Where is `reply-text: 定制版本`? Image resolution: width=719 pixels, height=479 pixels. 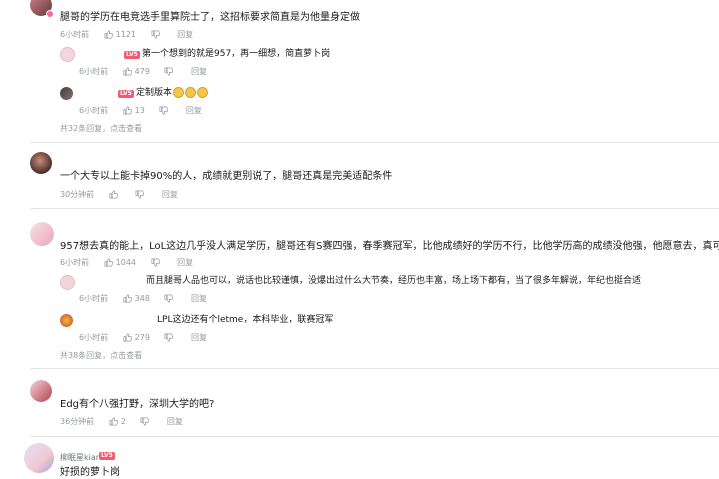
reply-text: 定制版本 is located at coordinates (172, 93).